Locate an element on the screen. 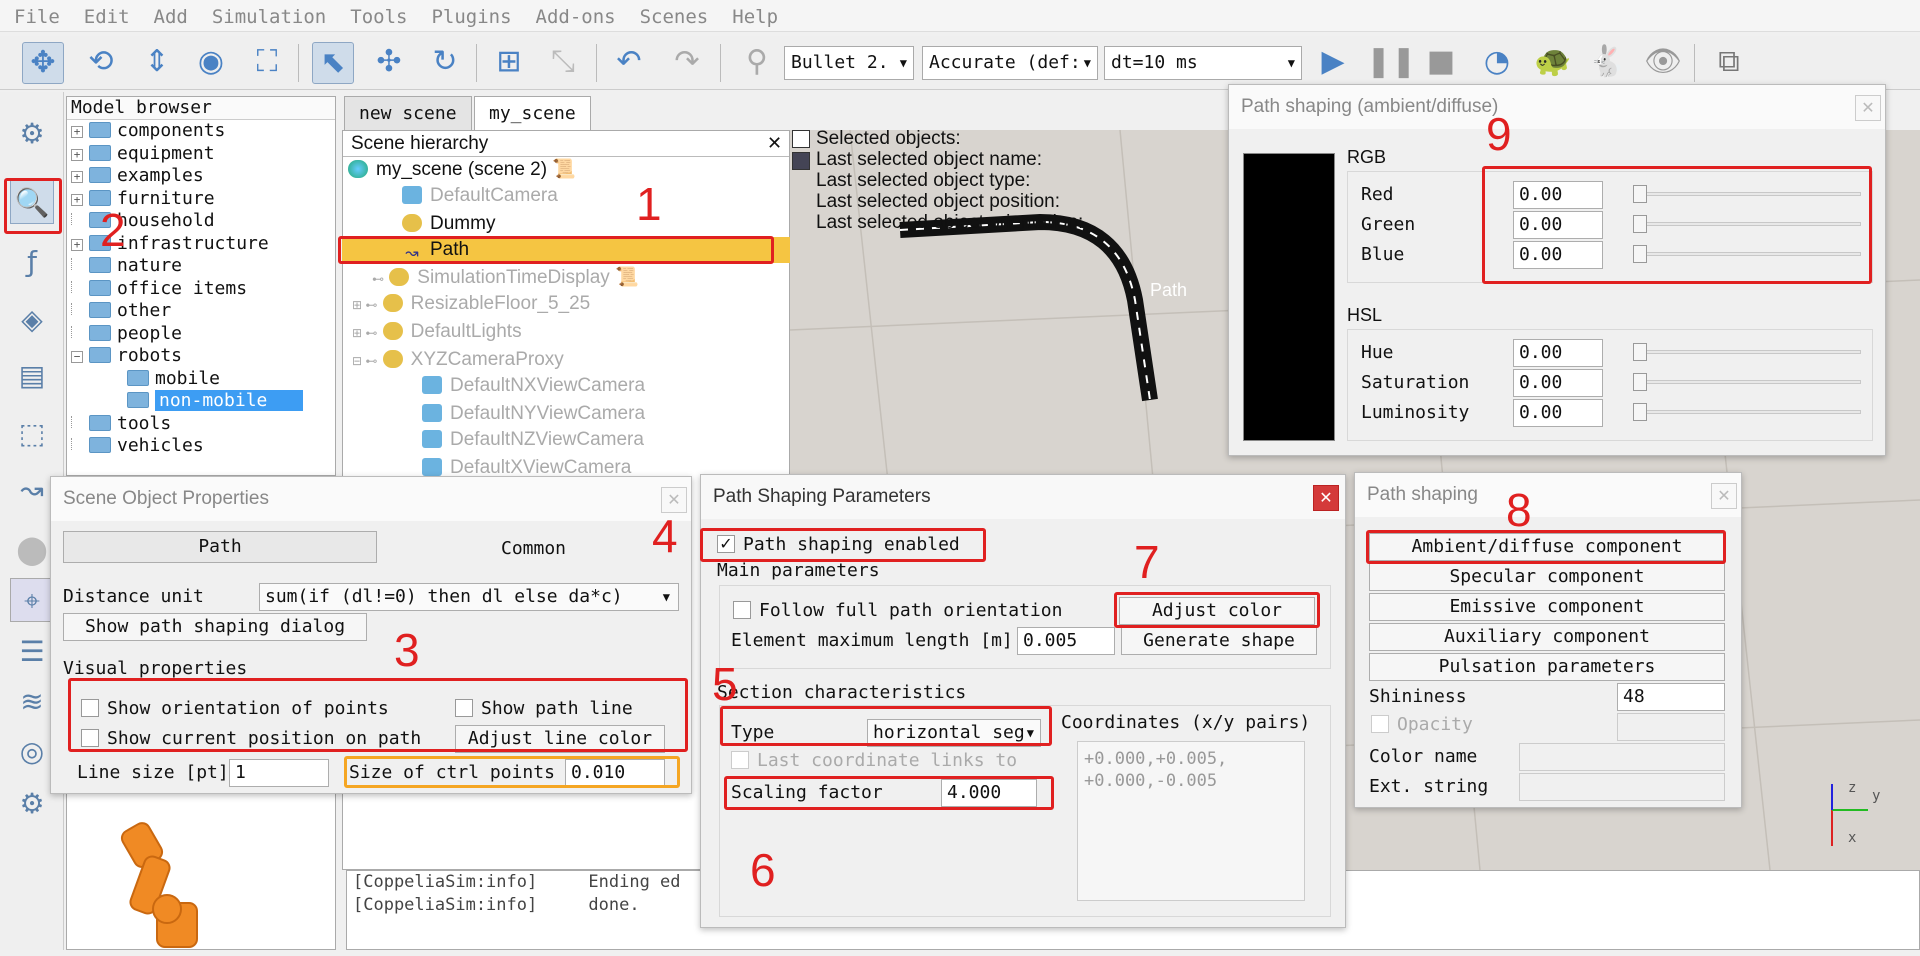  close-hierarchy-icon: ✕ is located at coordinates (774, 143).